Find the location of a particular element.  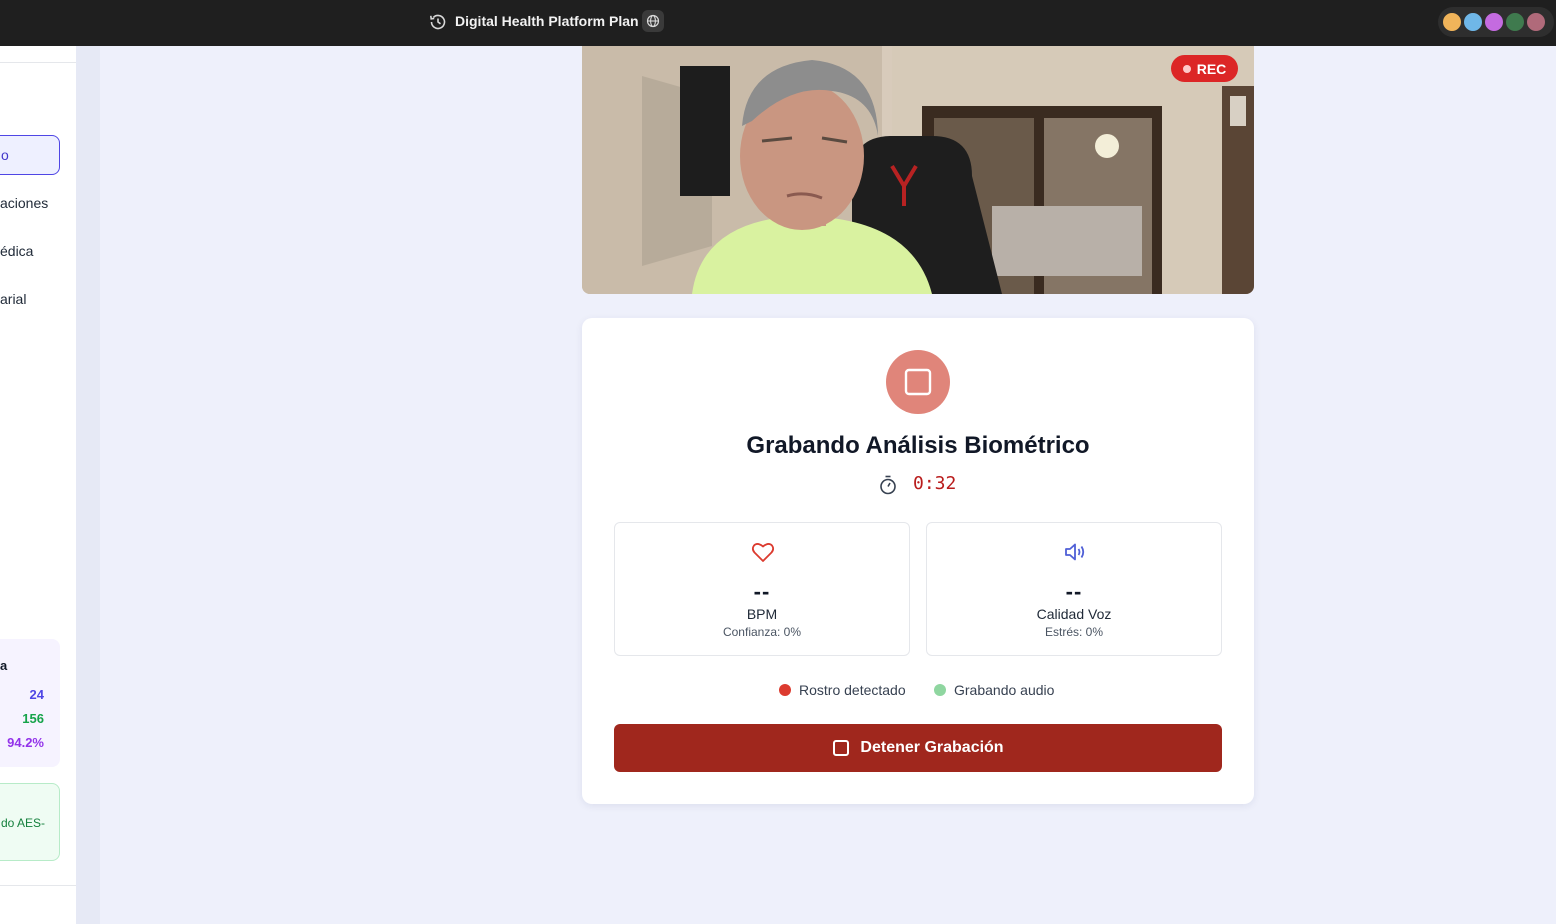

stat-value: 24 is located at coordinates (36, 694).